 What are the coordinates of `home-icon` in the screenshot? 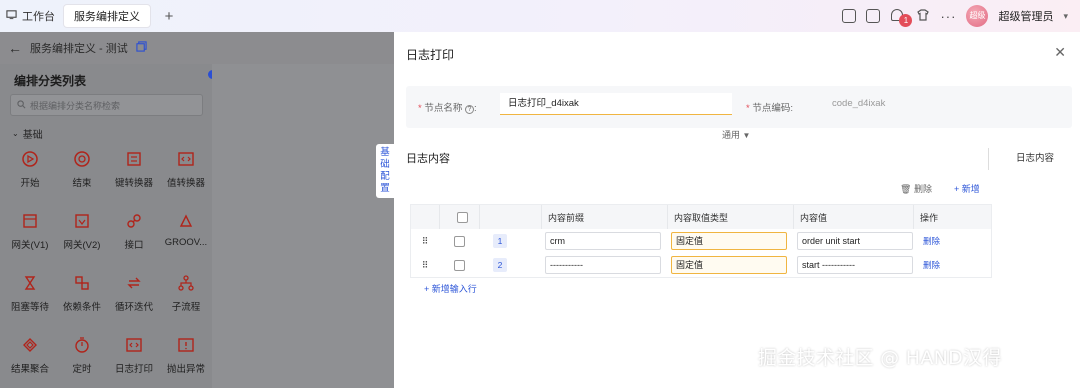 It's located at (849, 16).